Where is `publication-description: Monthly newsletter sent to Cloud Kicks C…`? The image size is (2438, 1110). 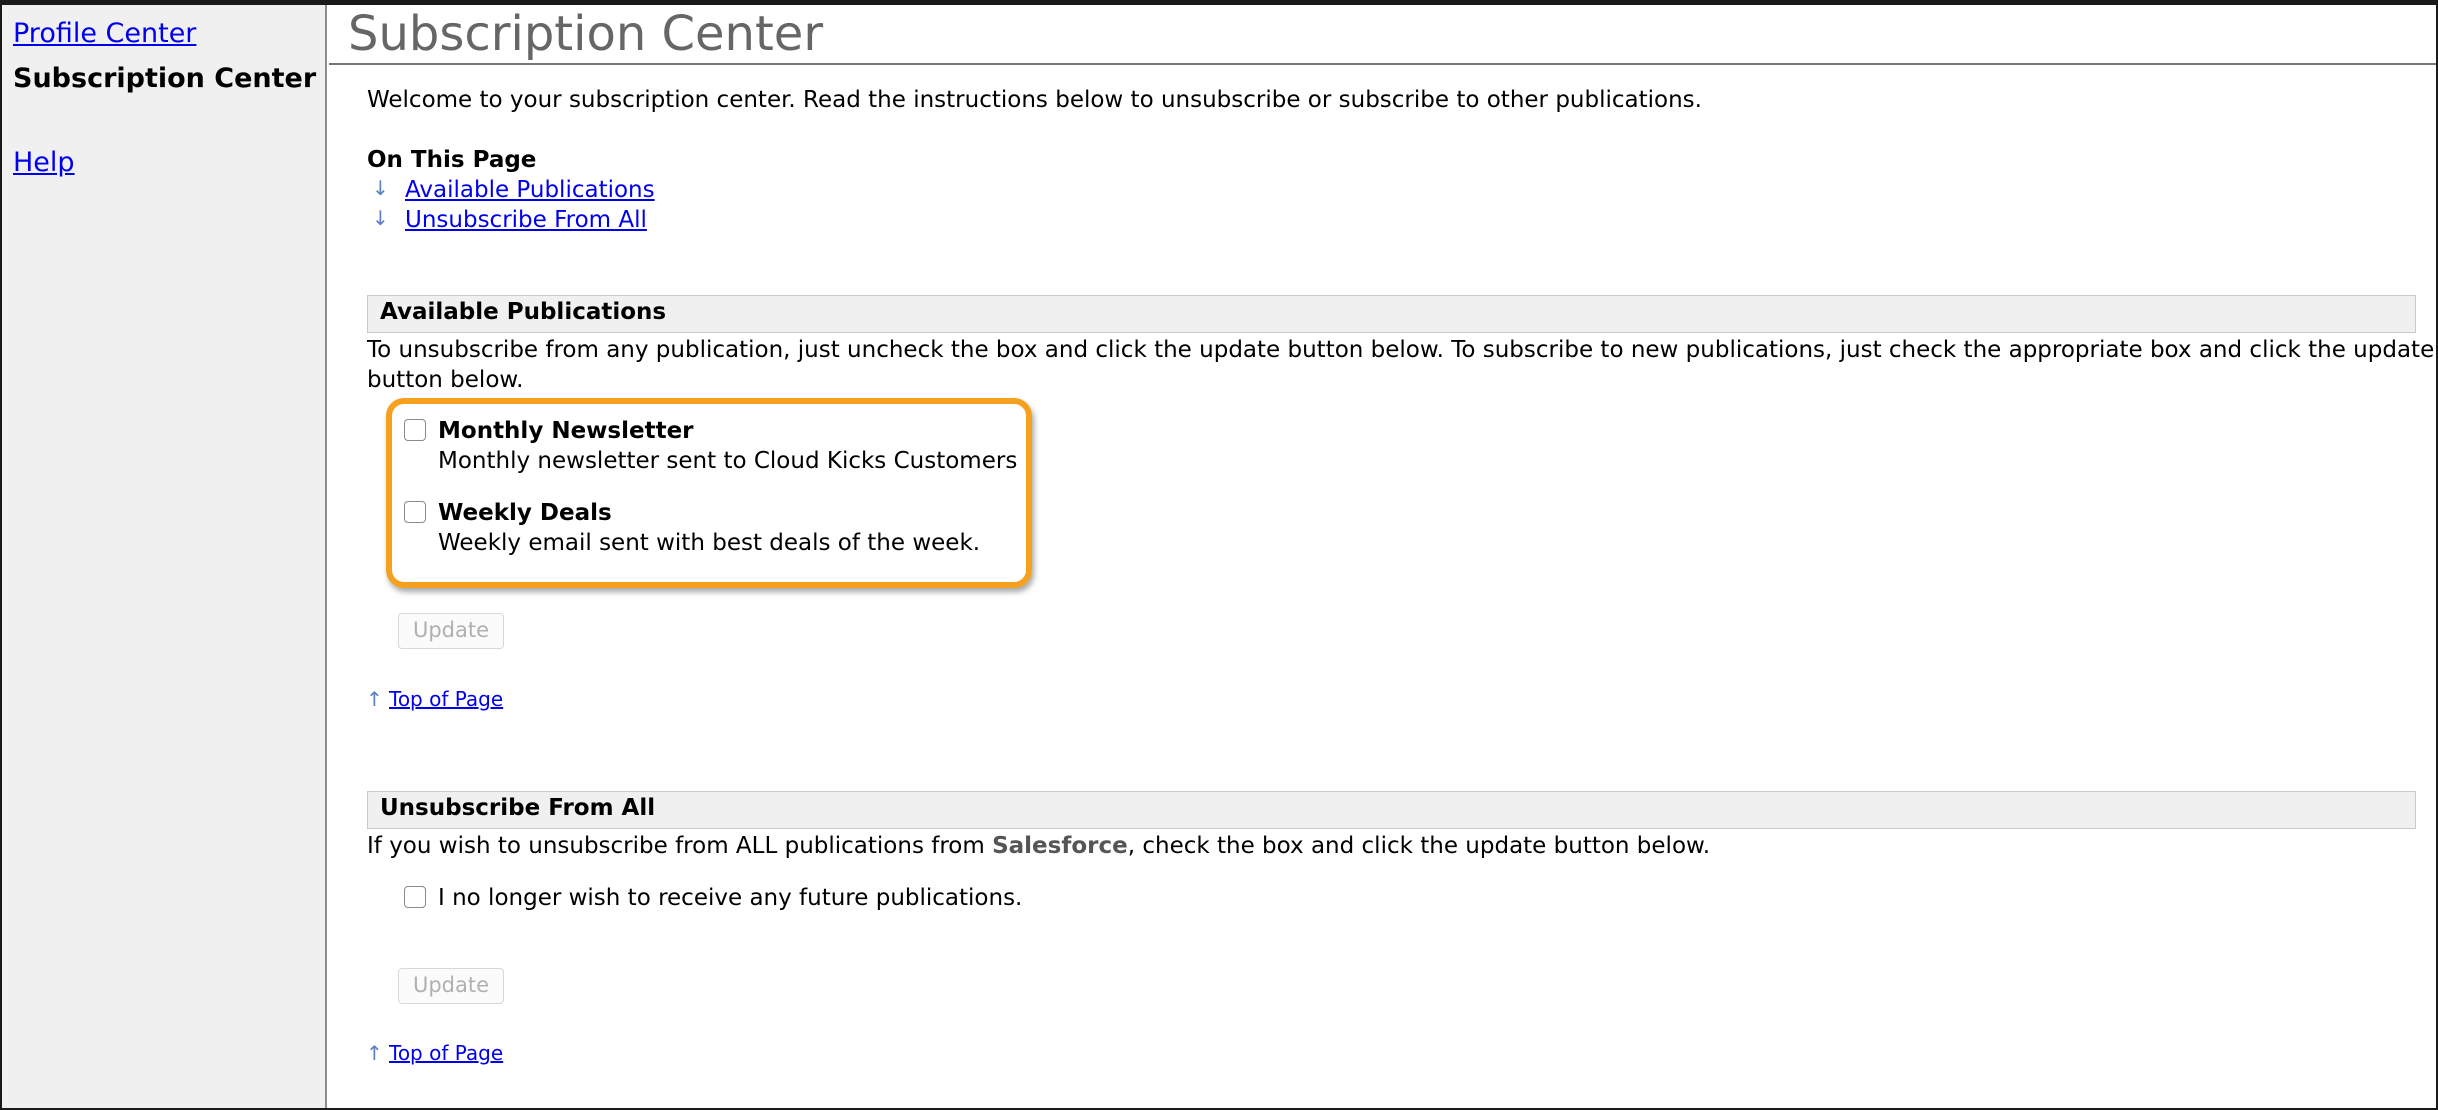
publication-description: Monthly newsletter sent to Cloud Kicks C… is located at coordinates (728, 461).